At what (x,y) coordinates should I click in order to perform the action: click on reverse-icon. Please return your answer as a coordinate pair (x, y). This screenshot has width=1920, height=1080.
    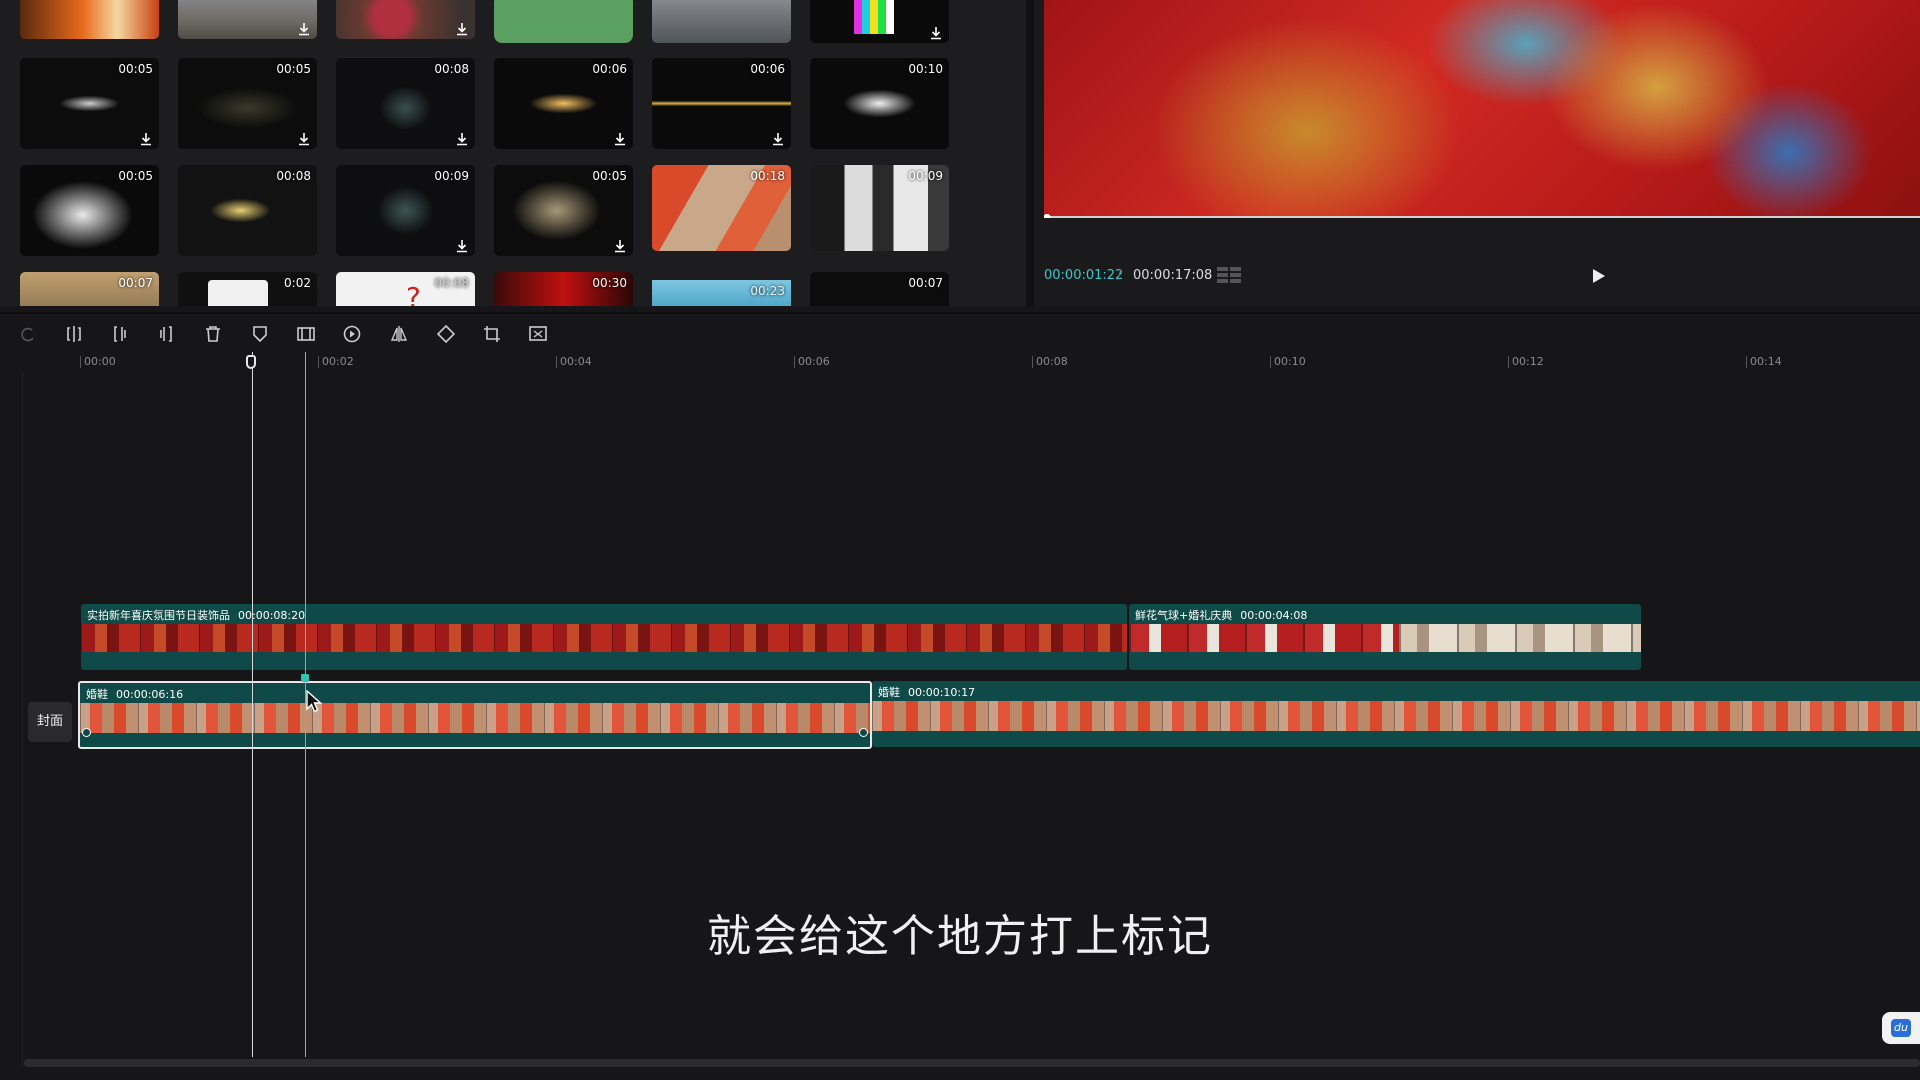
    Looking at the image, I should click on (352, 334).